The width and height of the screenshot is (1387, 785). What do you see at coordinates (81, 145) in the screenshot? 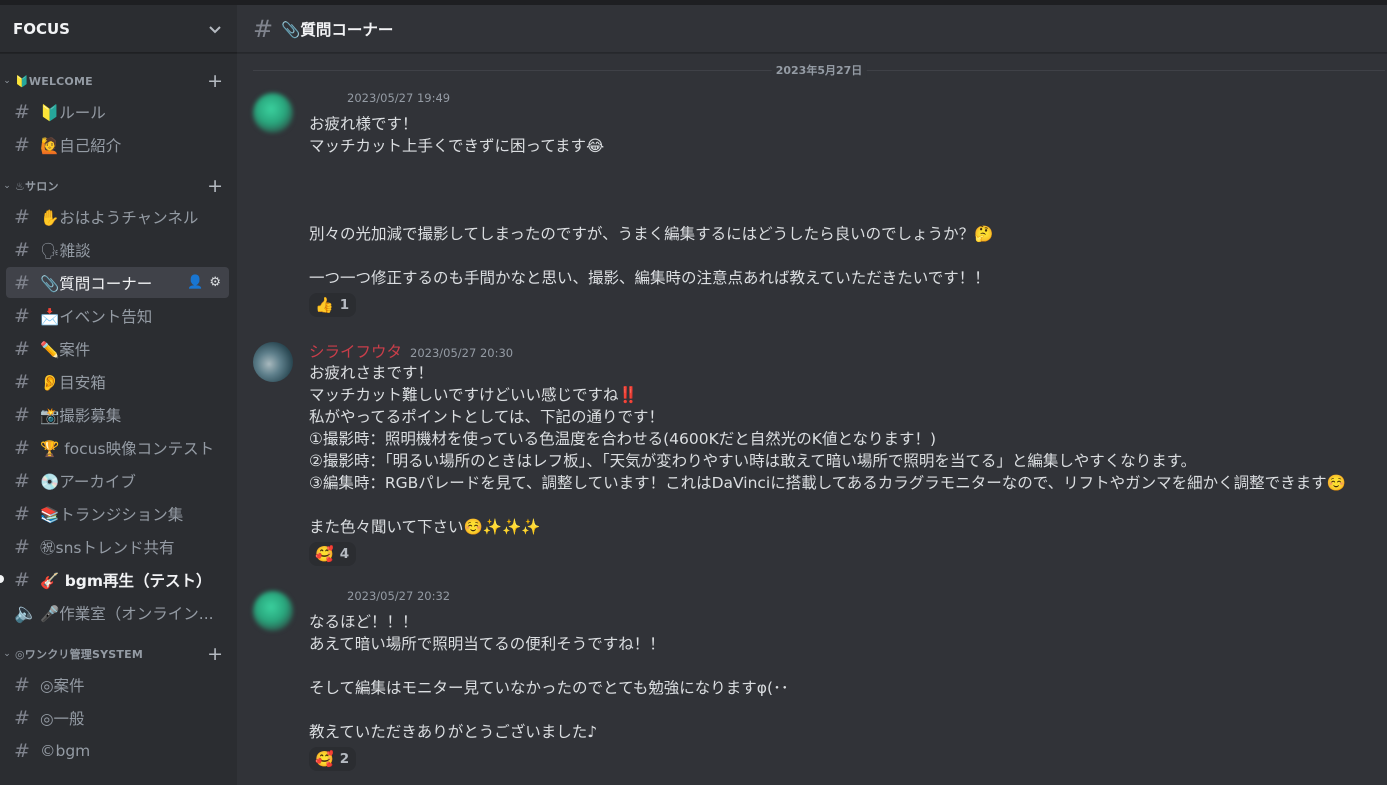
I see `channel-label: 🙋自己紹介` at bounding box center [81, 145].